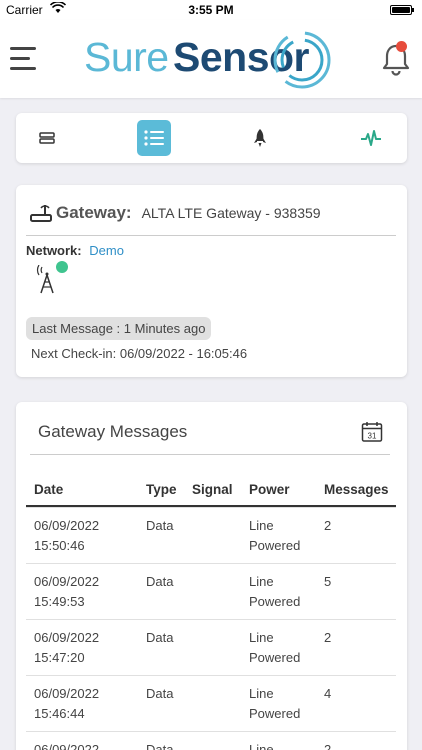 This screenshot has width=422, height=750. I want to click on column-header-signal: Signal, so click(219, 490).